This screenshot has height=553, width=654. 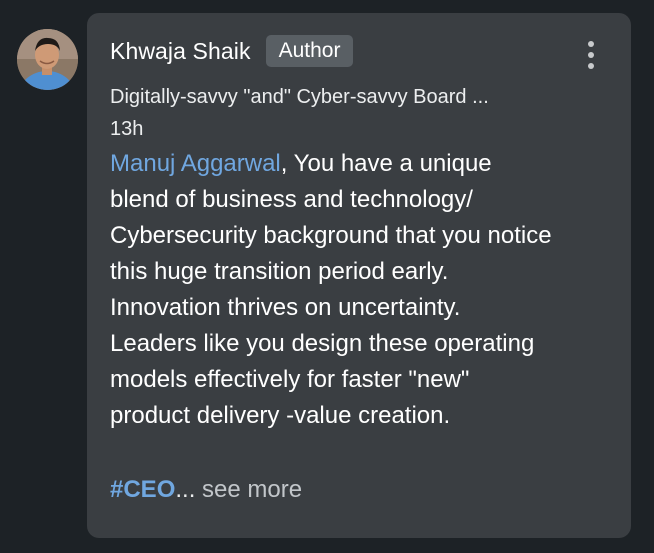 I want to click on author-badge: Author, so click(x=309, y=51).